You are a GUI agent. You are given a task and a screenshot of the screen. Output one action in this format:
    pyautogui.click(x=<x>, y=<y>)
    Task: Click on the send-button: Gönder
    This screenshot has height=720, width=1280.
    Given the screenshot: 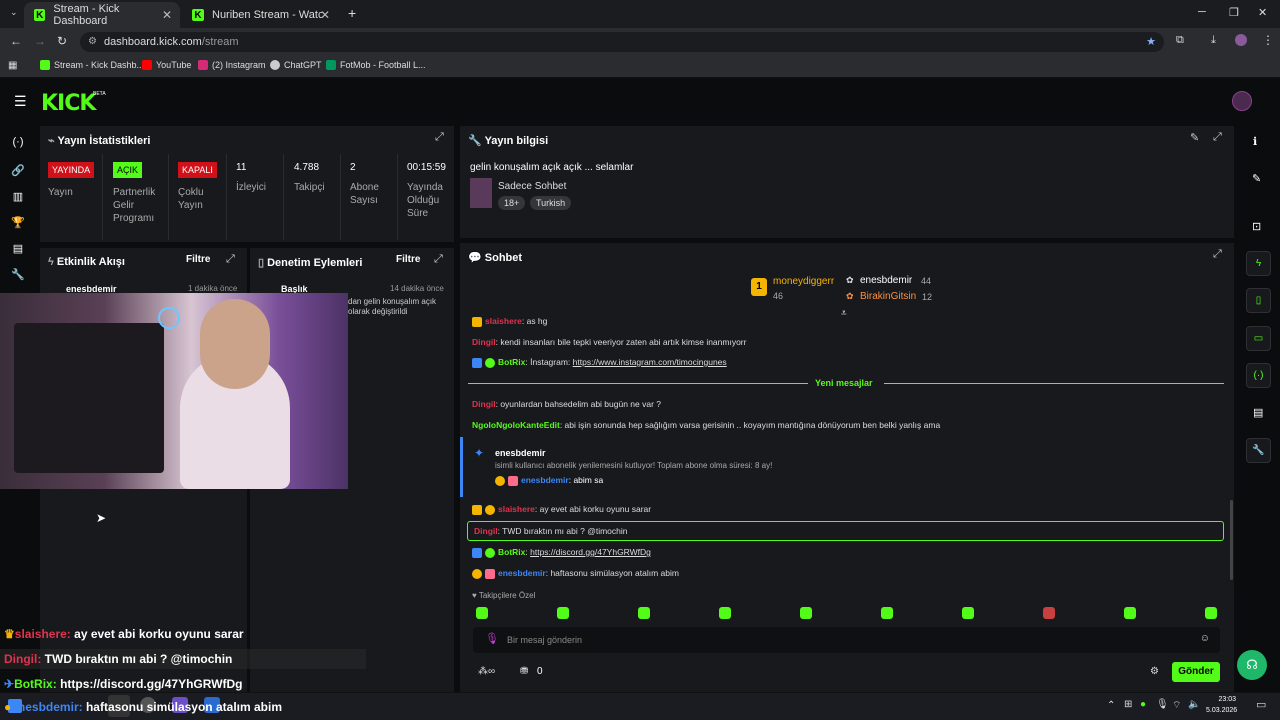 What is the action you would take?
    pyautogui.click(x=1196, y=672)
    